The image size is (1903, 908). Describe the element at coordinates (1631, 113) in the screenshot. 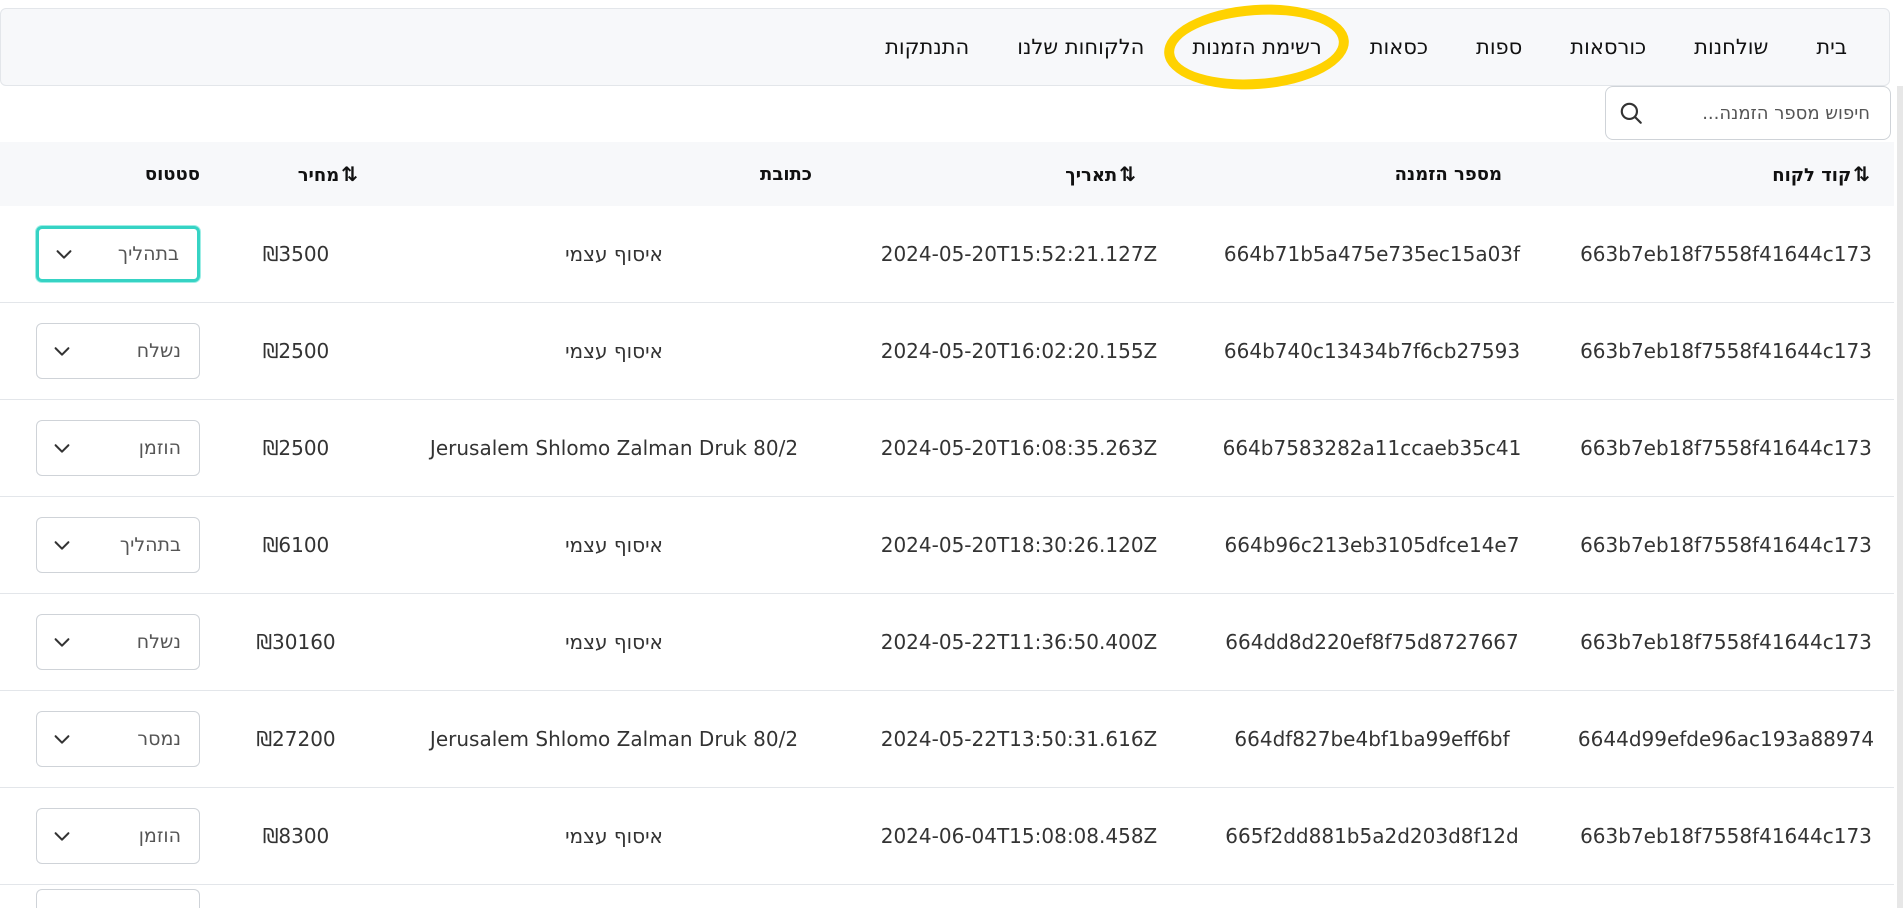

I see `search-icon` at that location.